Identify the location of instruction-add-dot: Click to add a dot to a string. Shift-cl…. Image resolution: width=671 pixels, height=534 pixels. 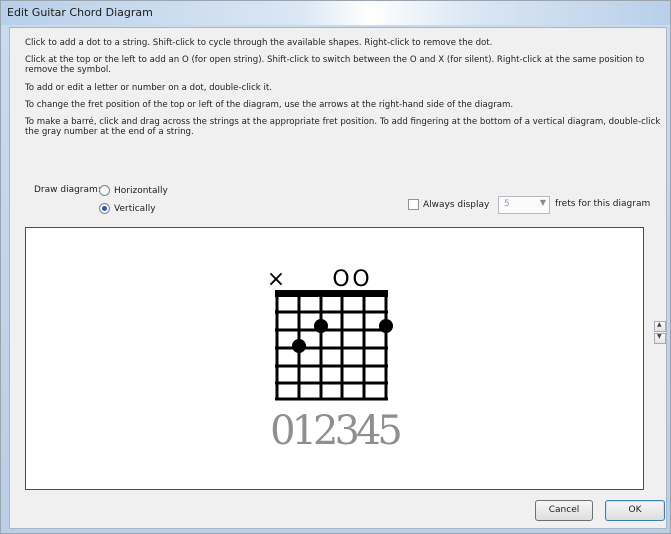
(259, 43).